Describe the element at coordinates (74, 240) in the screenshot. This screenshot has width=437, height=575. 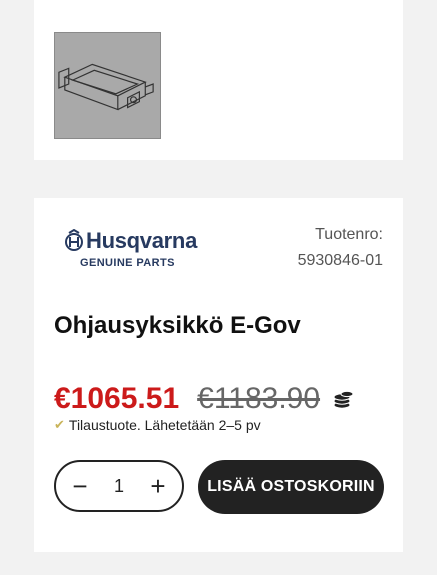
I see `husqvarna-crown-icon` at that location.